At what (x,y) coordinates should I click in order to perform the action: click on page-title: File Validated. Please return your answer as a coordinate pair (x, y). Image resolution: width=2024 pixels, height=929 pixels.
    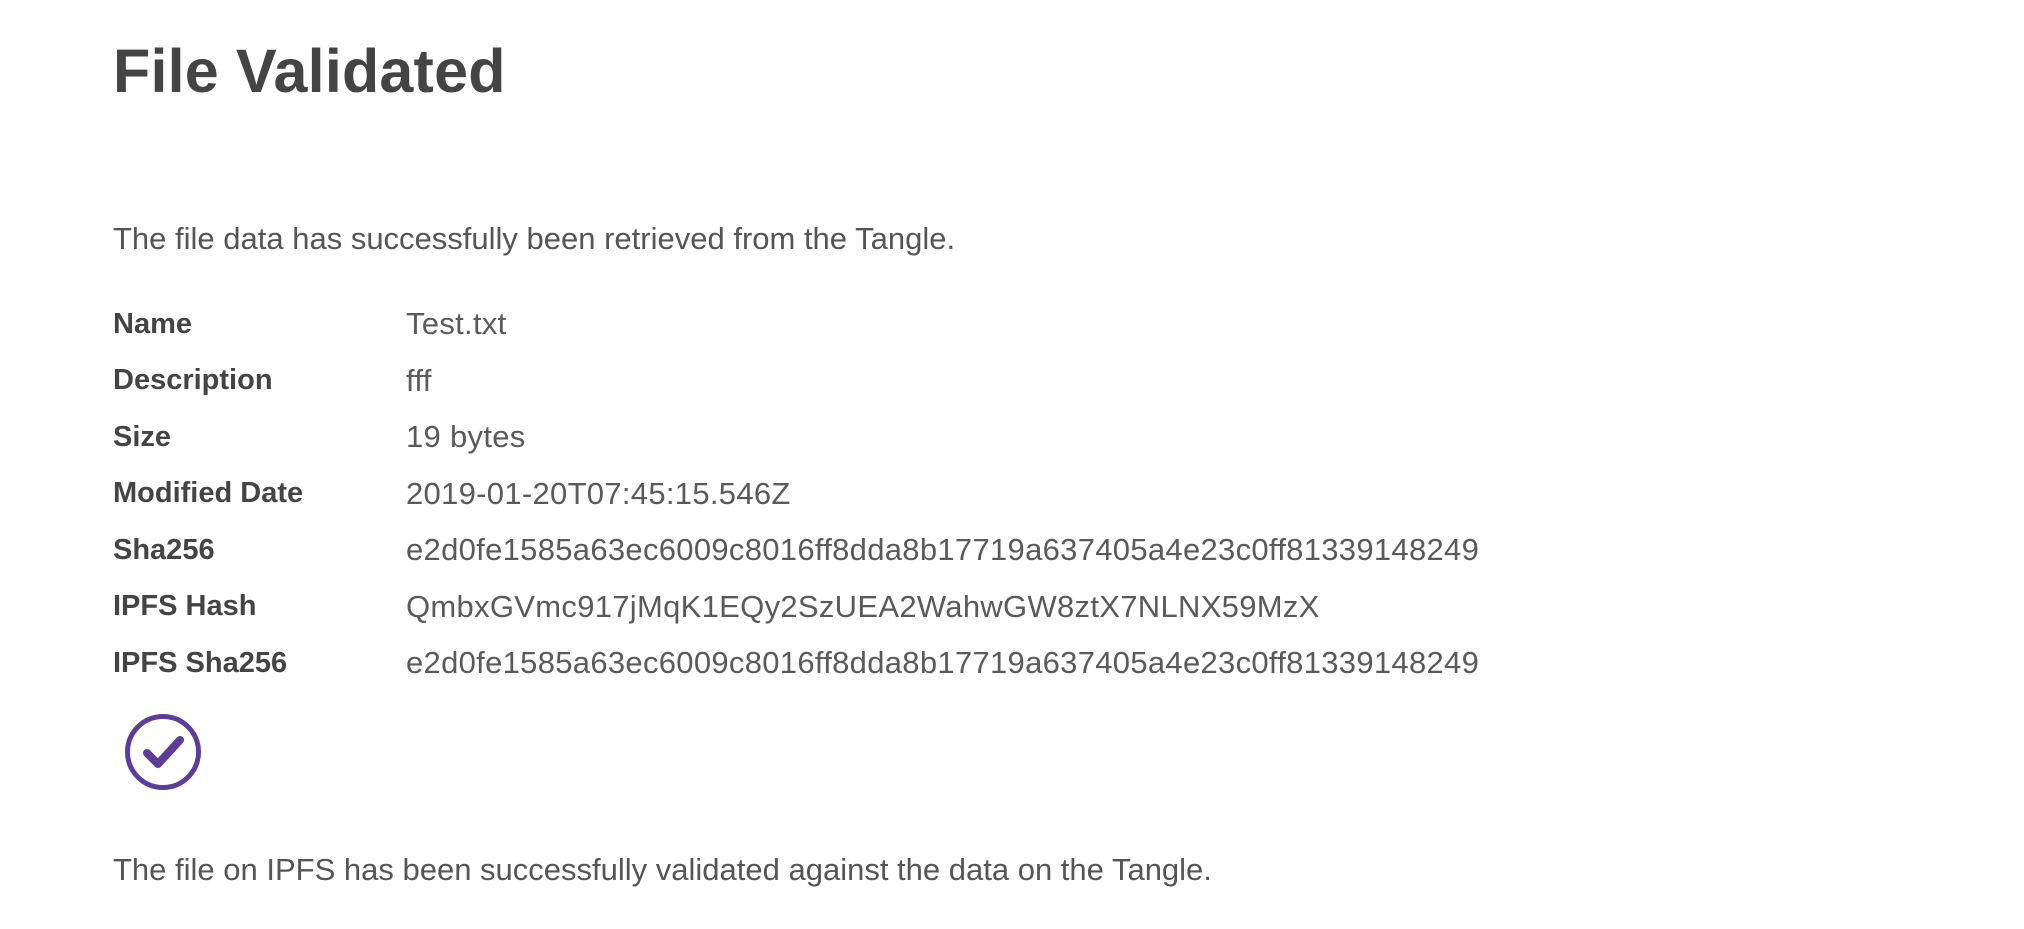
    Looking at the image, I should click on (309, 71).